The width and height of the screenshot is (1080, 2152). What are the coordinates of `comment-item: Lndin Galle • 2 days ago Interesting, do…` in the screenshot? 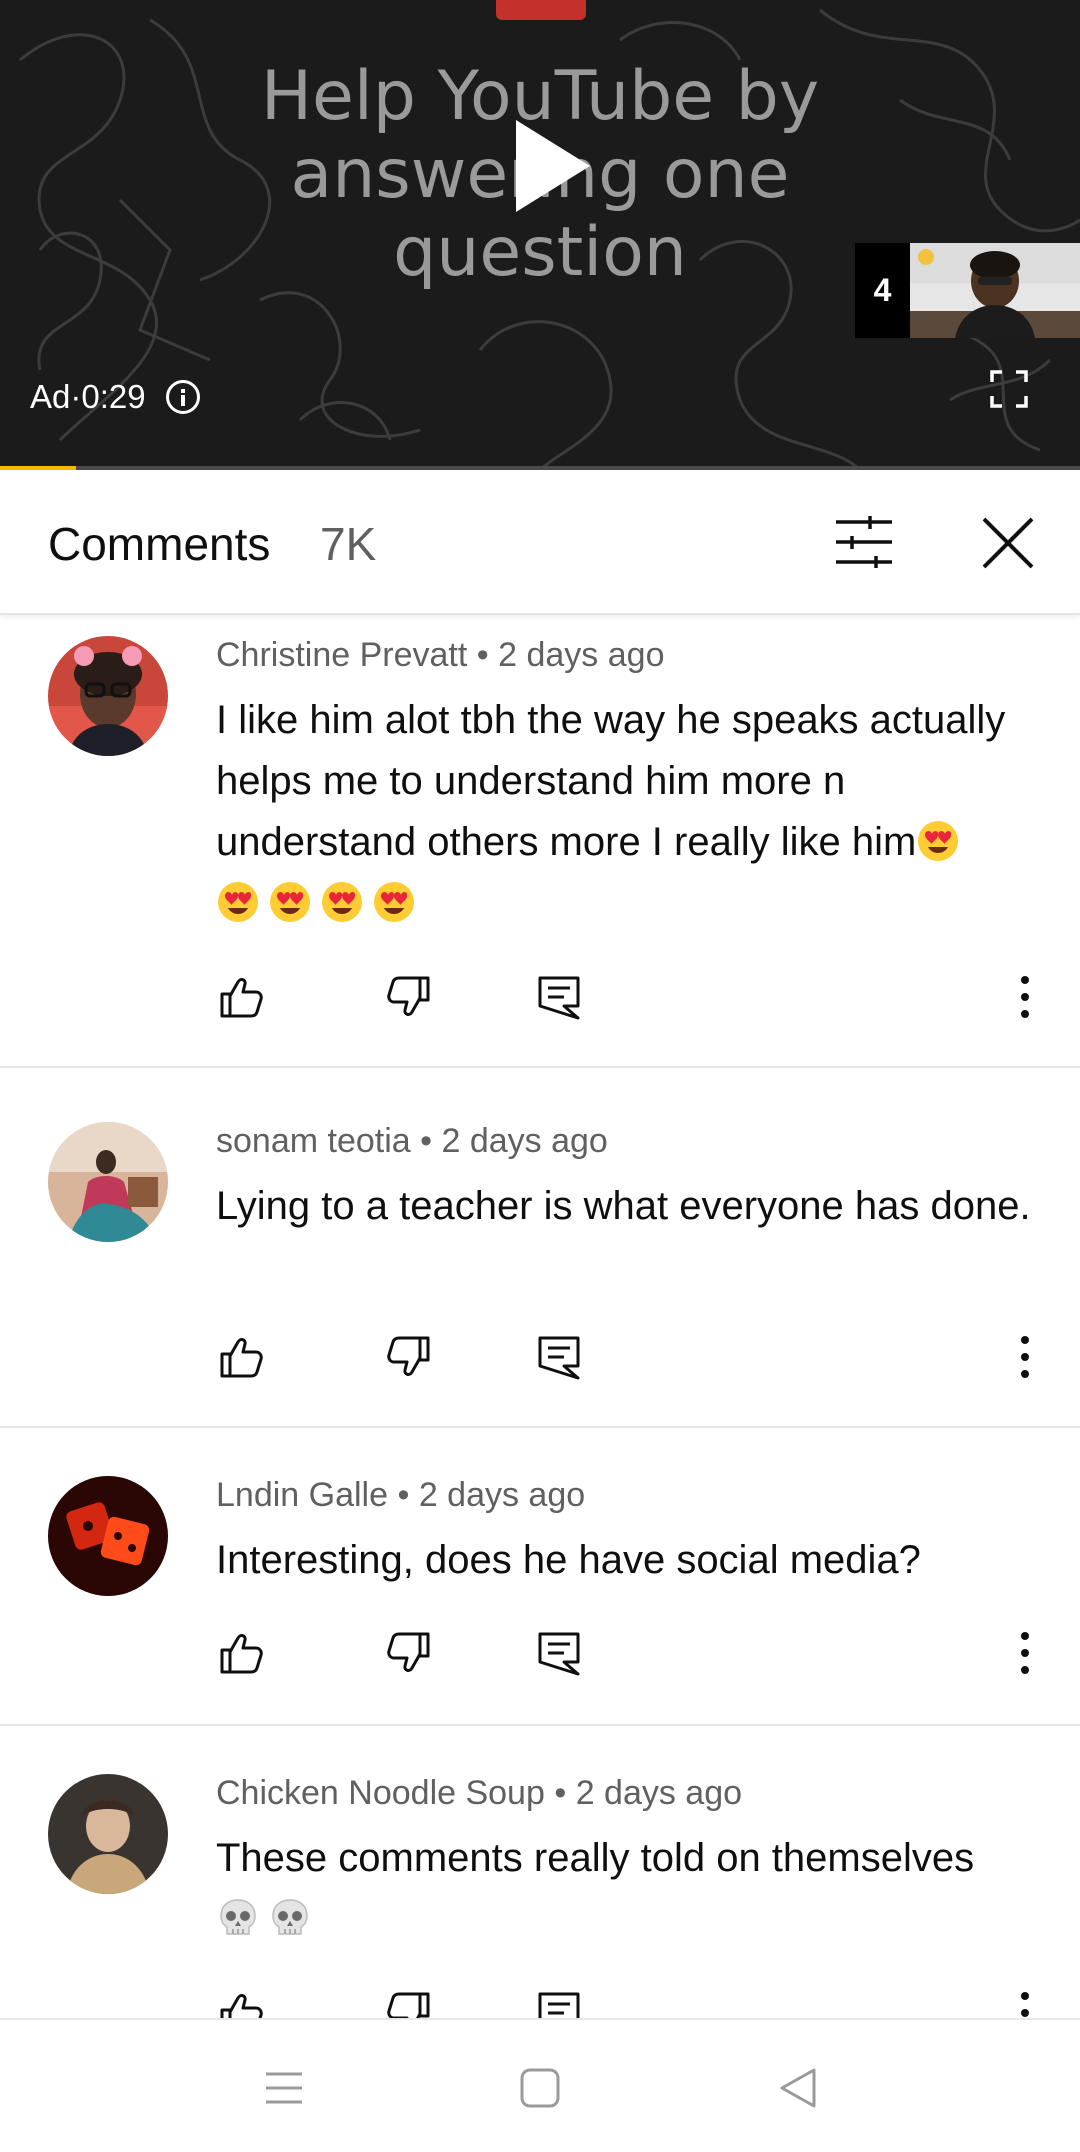 It's located at (540, 1577).